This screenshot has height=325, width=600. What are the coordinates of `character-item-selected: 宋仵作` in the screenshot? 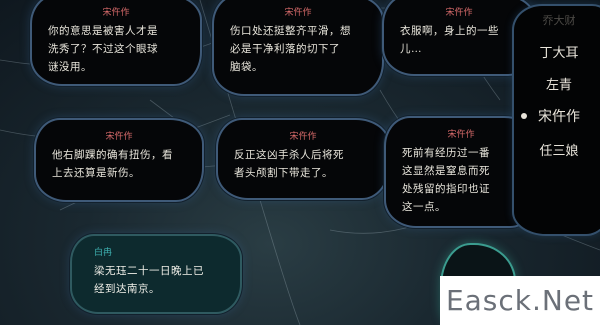 It's located at (557, 116).